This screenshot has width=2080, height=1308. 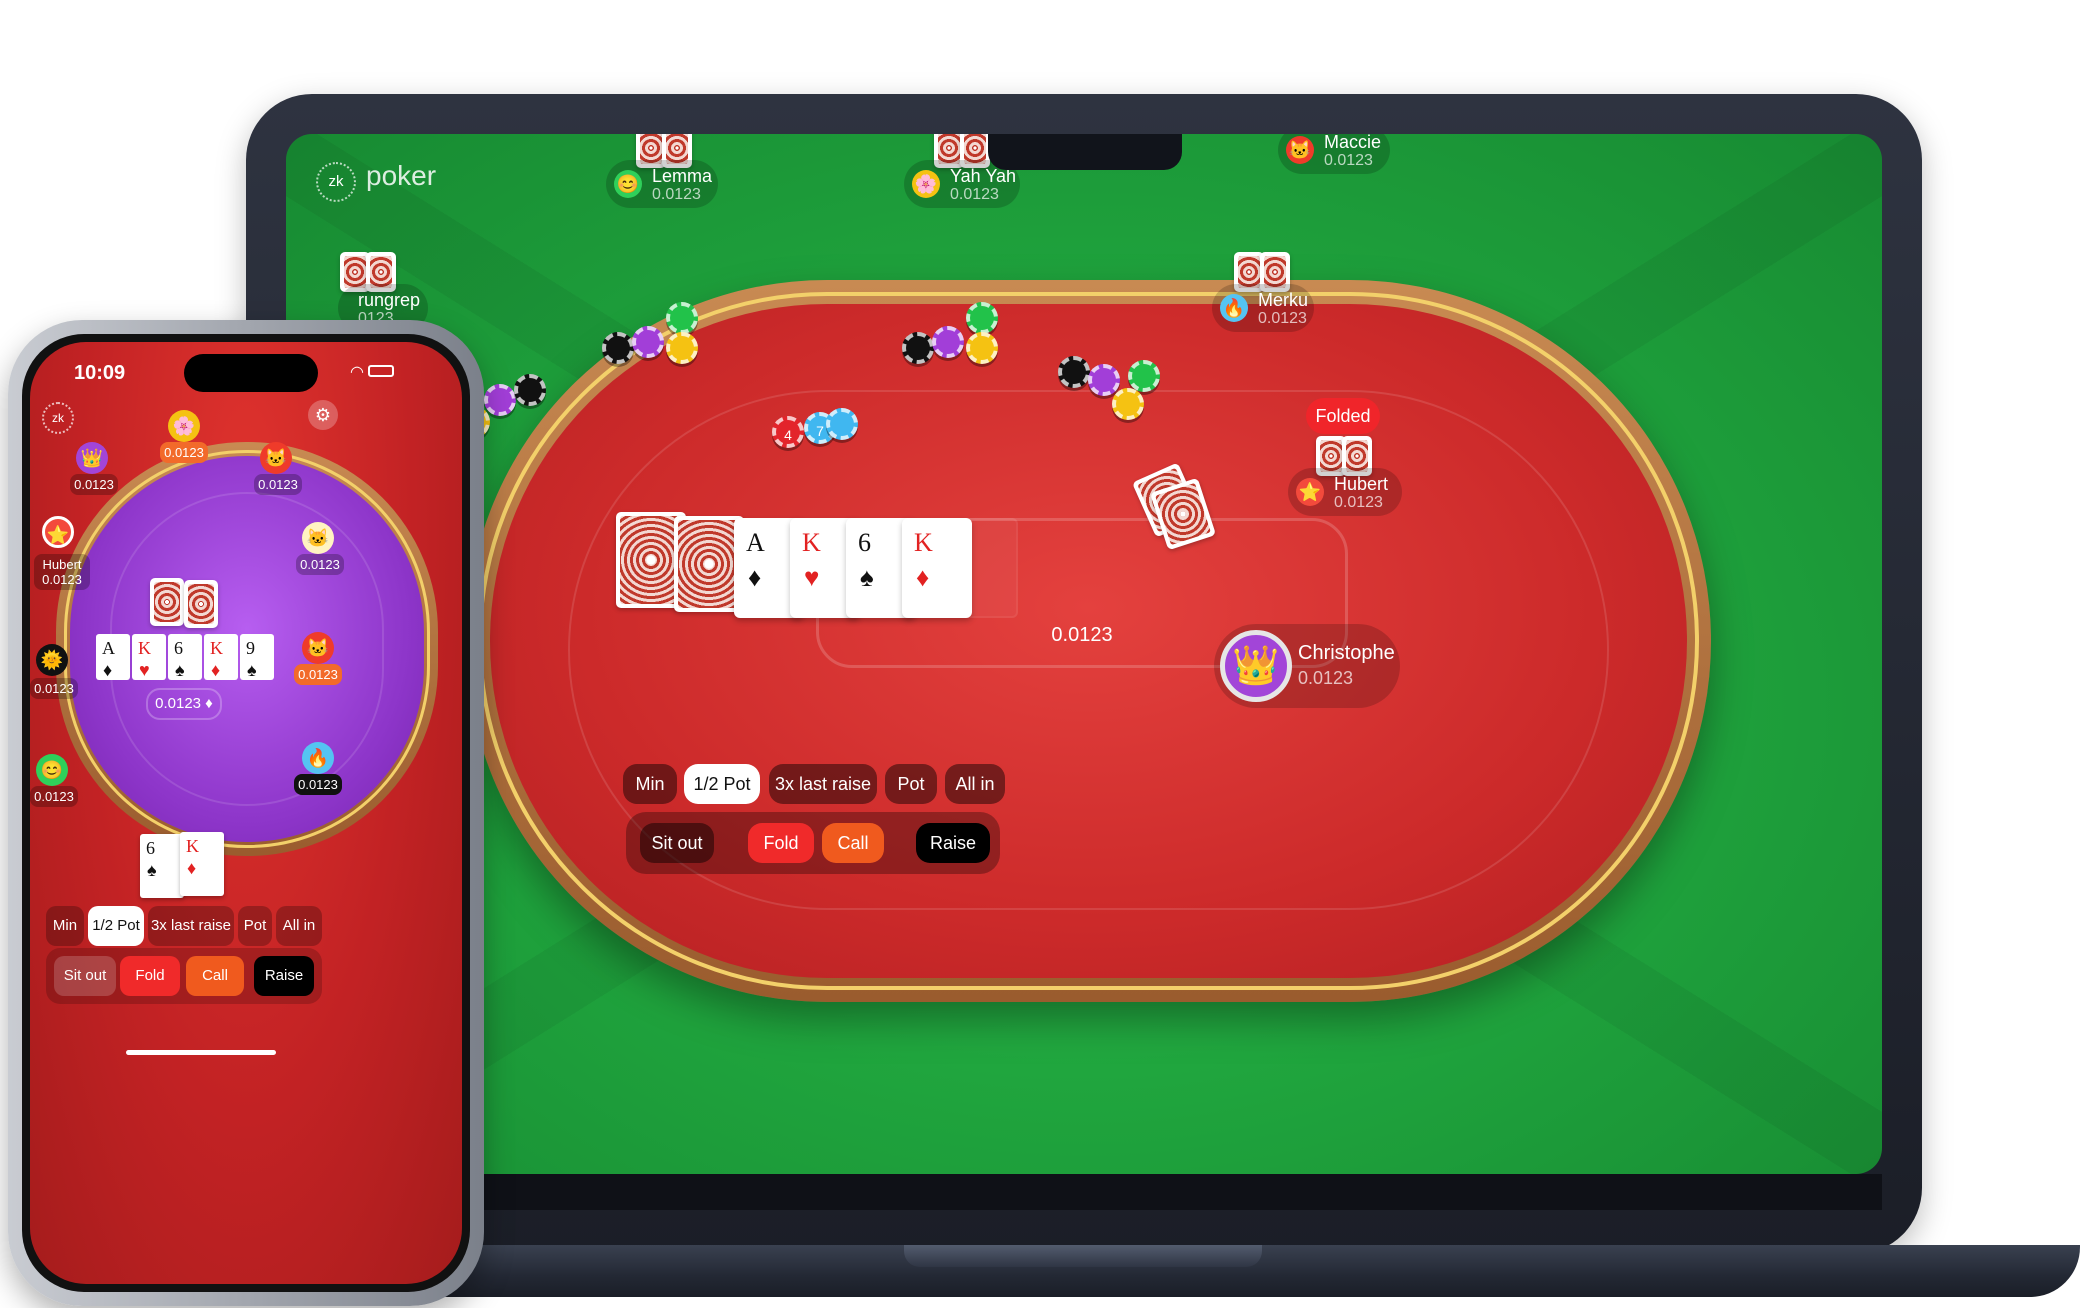 What do you see at coordinates (184, 704) in the screenshot?
I see `pot-amount: 0.0123 ♦` at bounding box center [184, 704].